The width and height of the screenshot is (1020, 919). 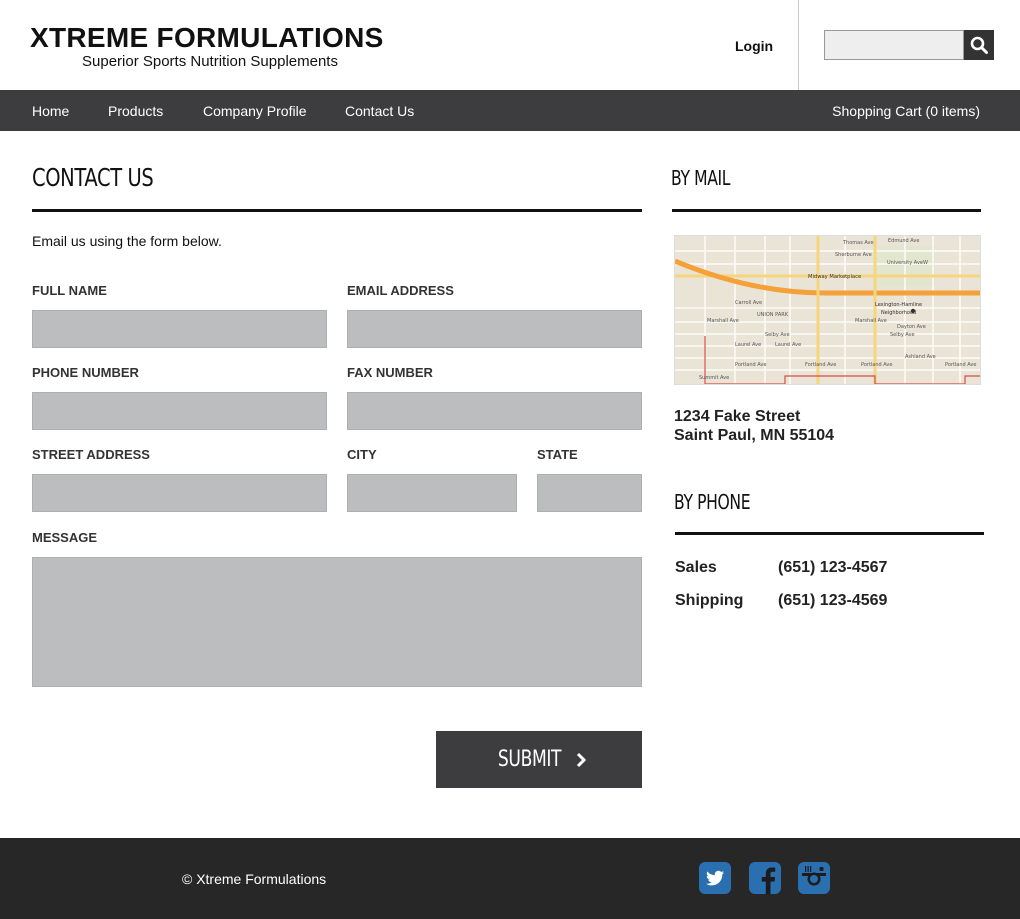 I want to click on by-phone-title: BY PHONE, so click(x=712, y=502).